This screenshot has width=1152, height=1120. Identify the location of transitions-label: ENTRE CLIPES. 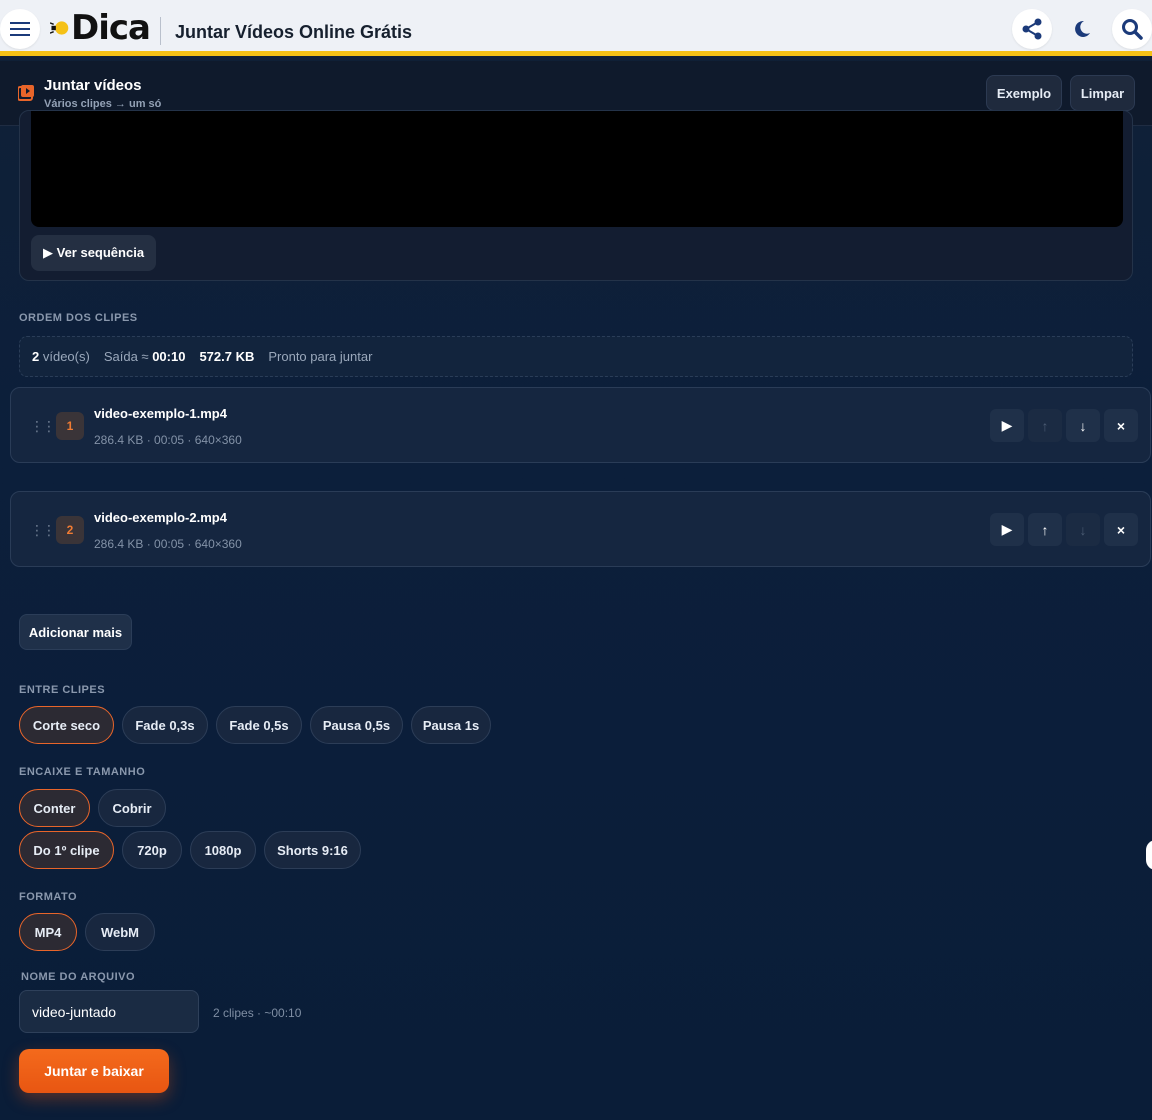
(62, 690).